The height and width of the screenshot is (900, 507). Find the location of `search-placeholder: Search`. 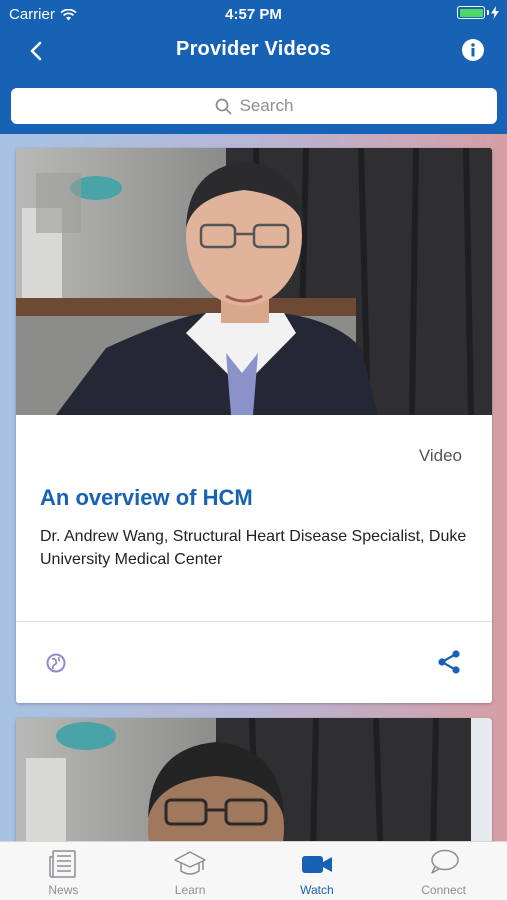

search-placeholder: Search is located at coordinates (266, 105).